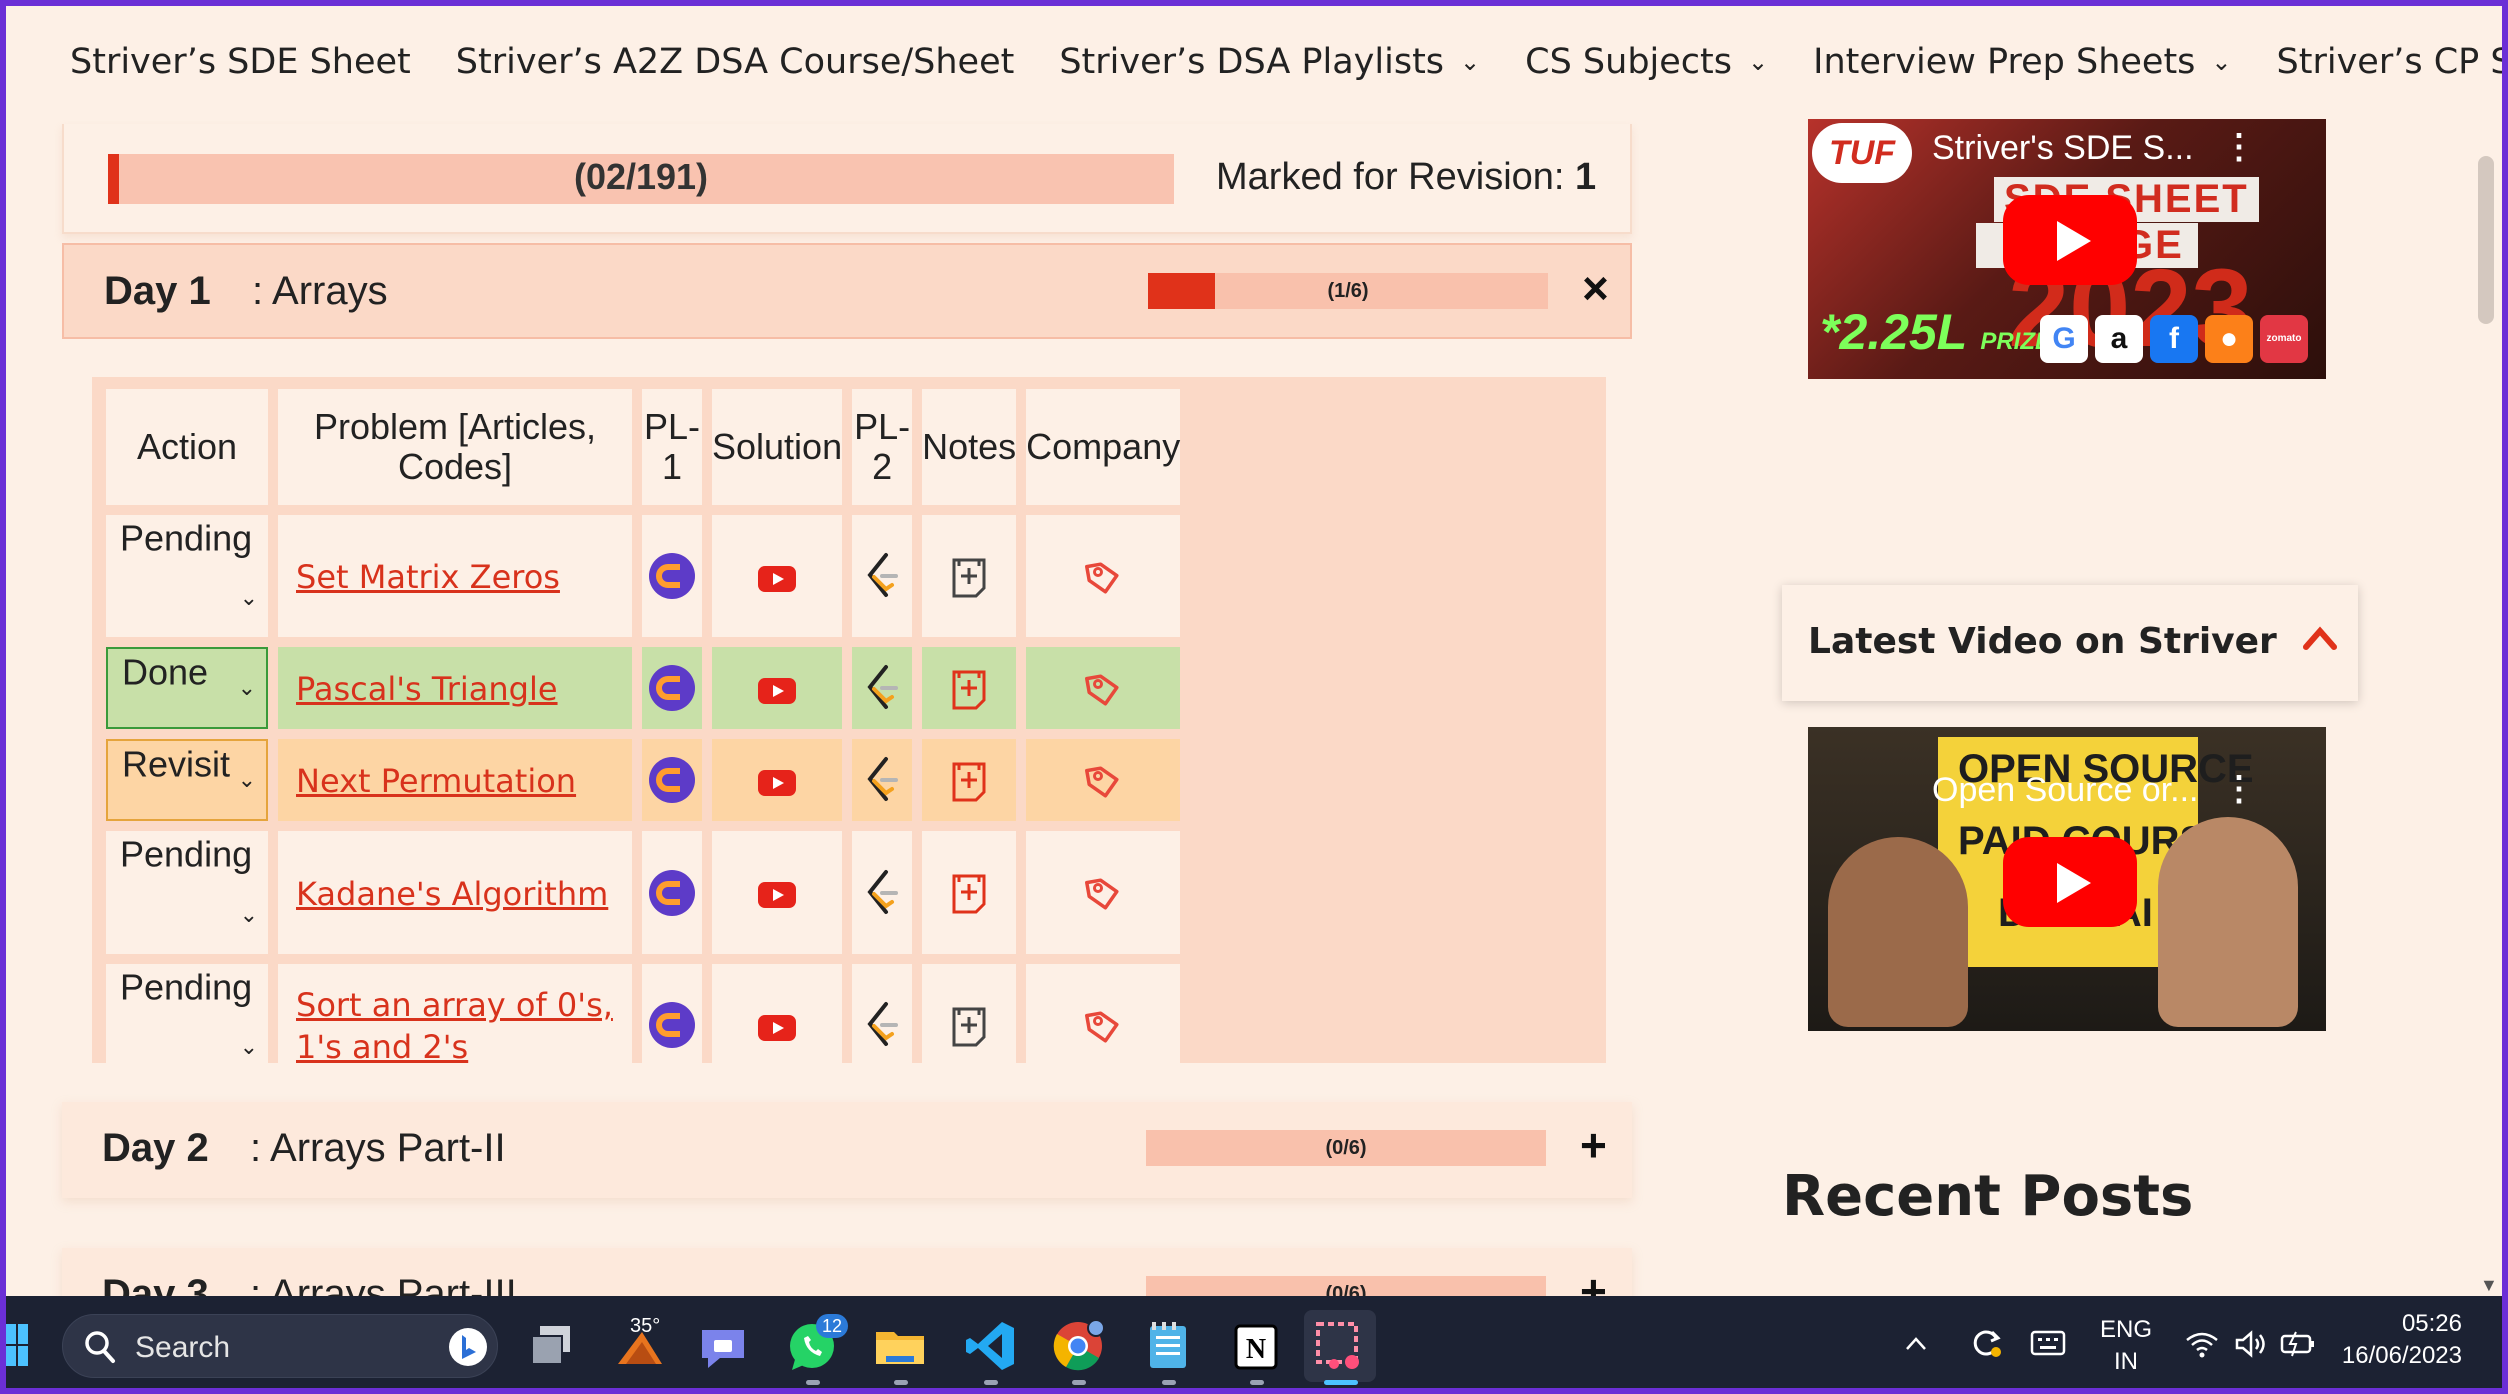 This screenshot has height=1394, width=2508. Describe the element at coordinates (1168, 1346) in the screenshot. I see `notepad-icon` at that location.